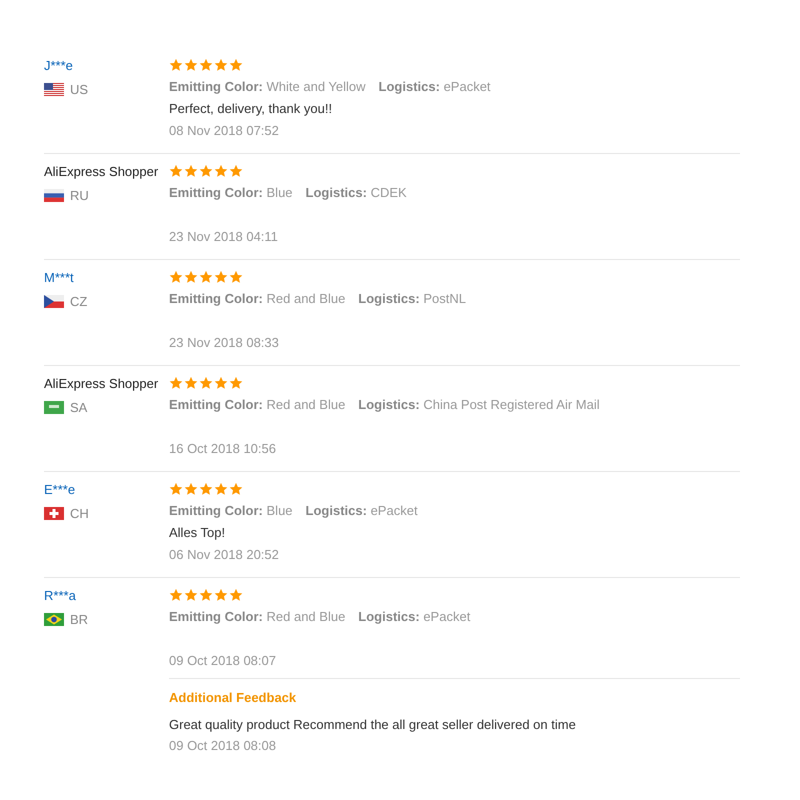 The height and width of the screenshot is (800, 800). I want to click on review-date: 09 Oct 2018 08:08, so click(223, 745).